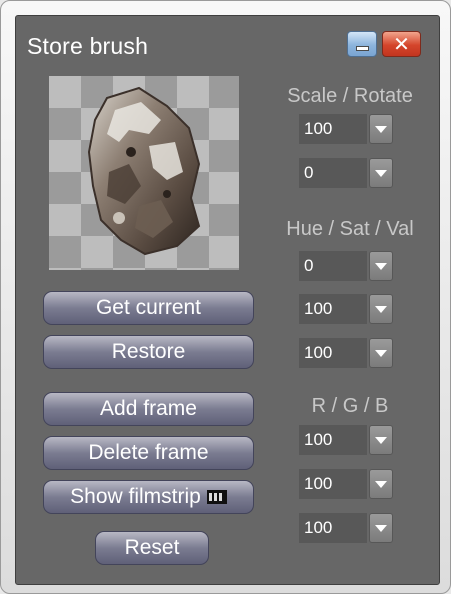 The height and width of the screenshot is (594, 451). What do you see at coordinates (333, 266) in the screenshot?
I see `hue-value: 0` at bounding box center [333, 266].